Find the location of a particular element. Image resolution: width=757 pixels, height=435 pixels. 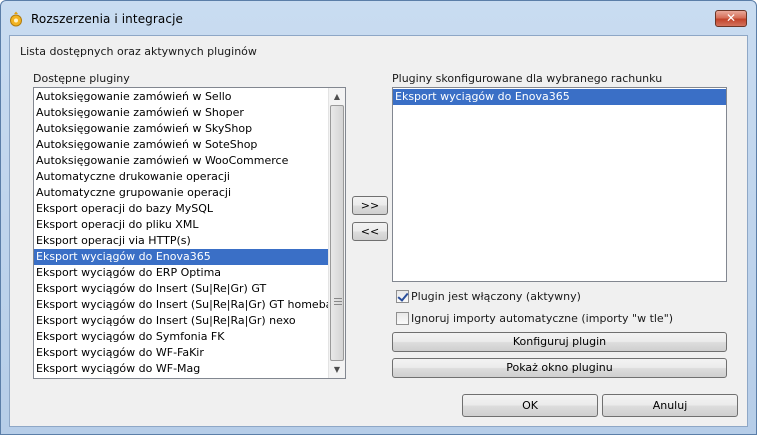

available-plugins-label: Dostępne pluginy is located at coordinates (81, 78).